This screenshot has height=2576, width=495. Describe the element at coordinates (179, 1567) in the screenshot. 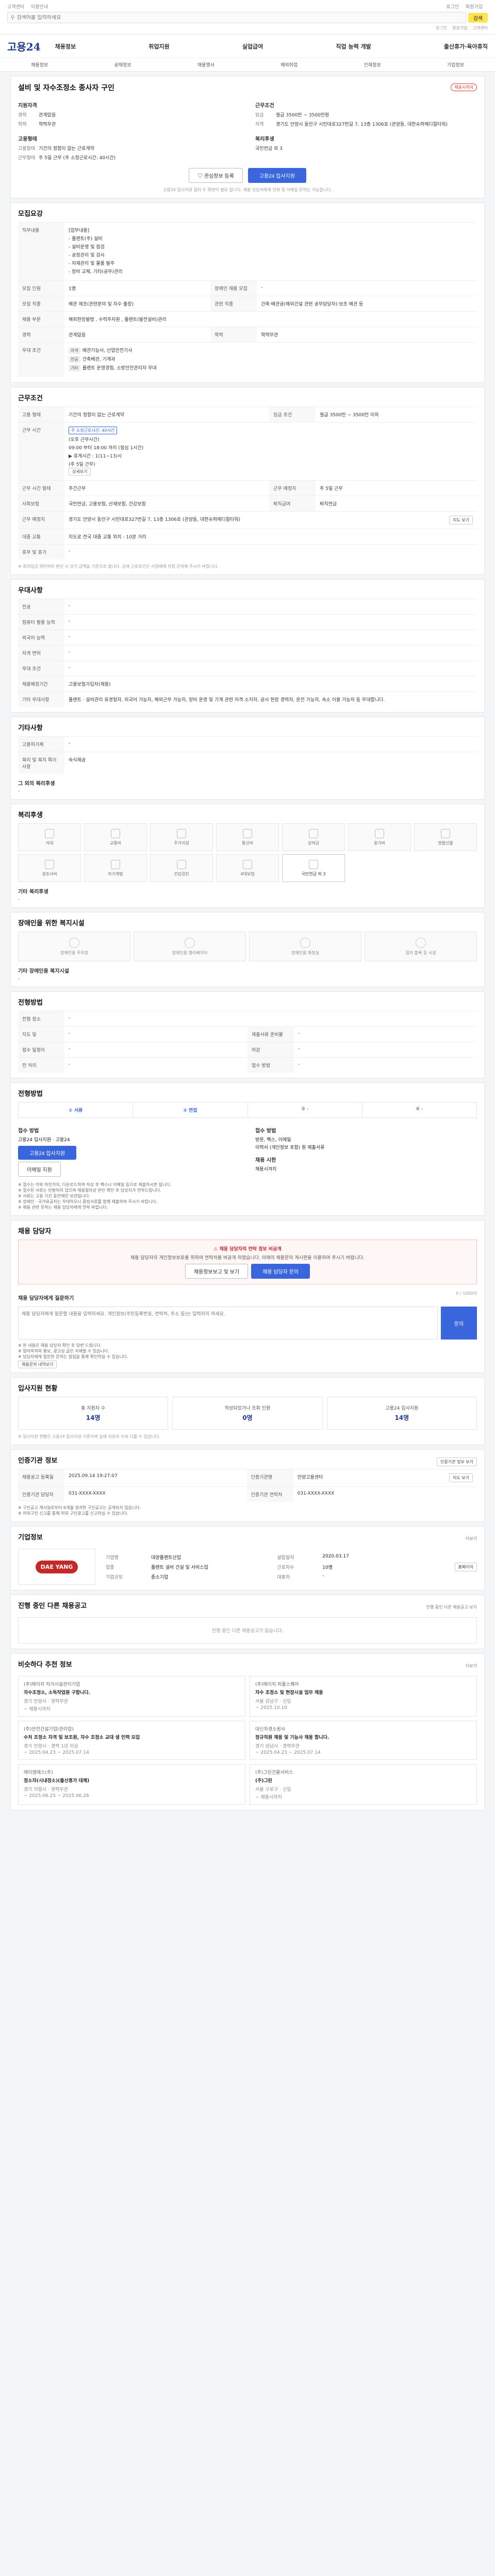

I see `company-value-2: 플랜트 설비 건설 및 서비스업` at that location.